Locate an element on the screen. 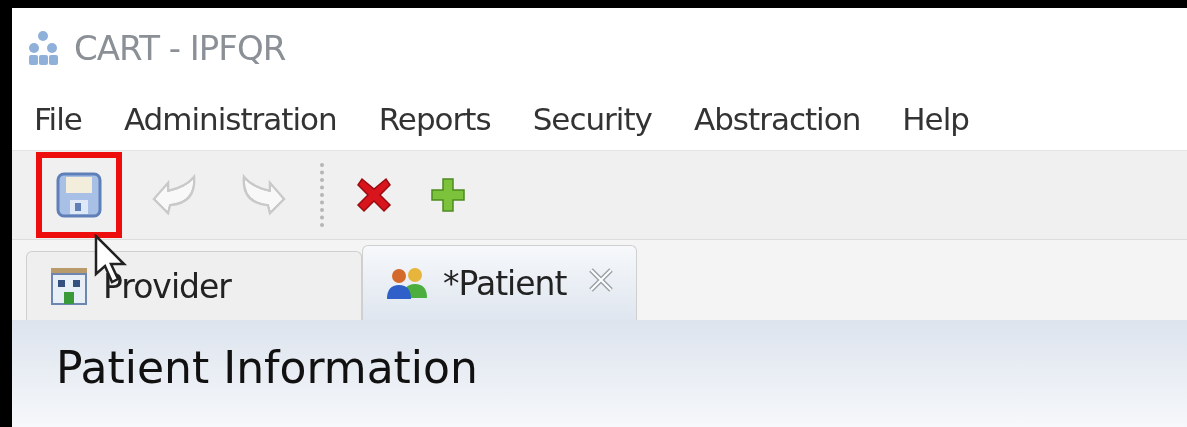  building-icon is located at coordinates (69, 286).